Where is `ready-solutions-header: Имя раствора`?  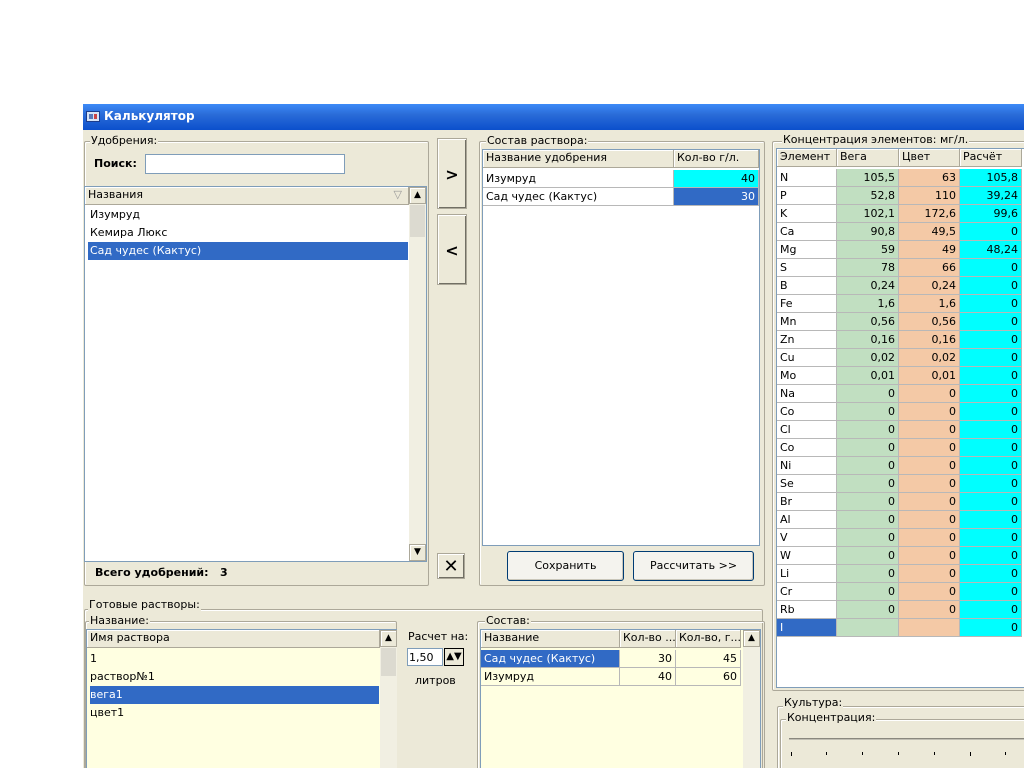 ready-solutions-header: Имя раствора is located at coordinates (233, 639).